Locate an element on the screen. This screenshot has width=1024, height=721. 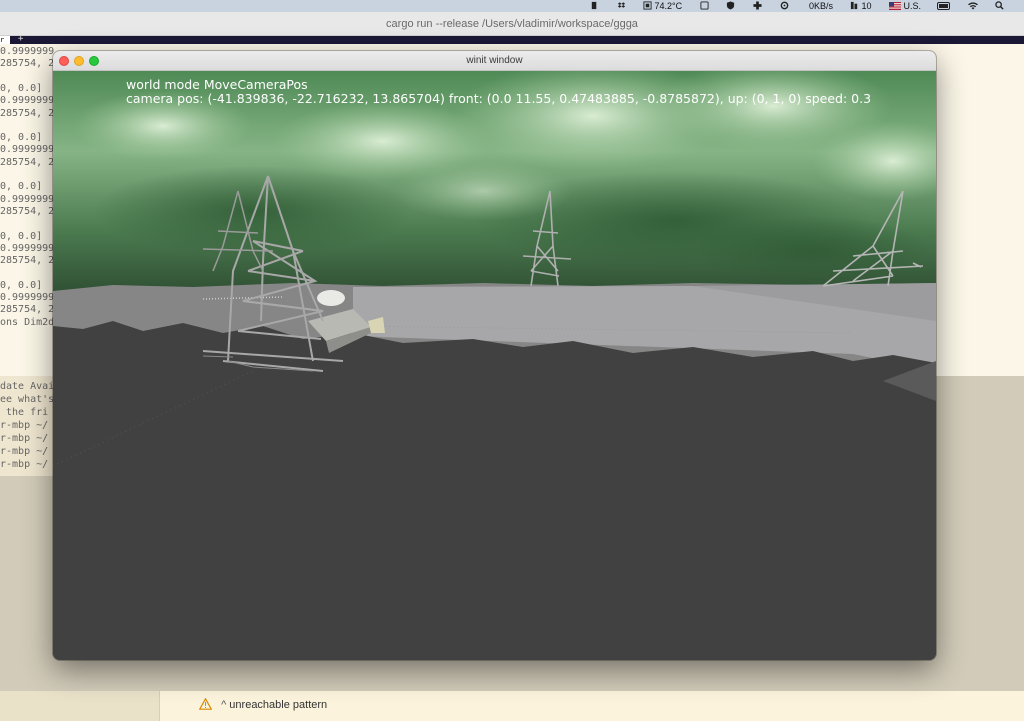
new-tab-button: + is located at coordinates (20, 39).